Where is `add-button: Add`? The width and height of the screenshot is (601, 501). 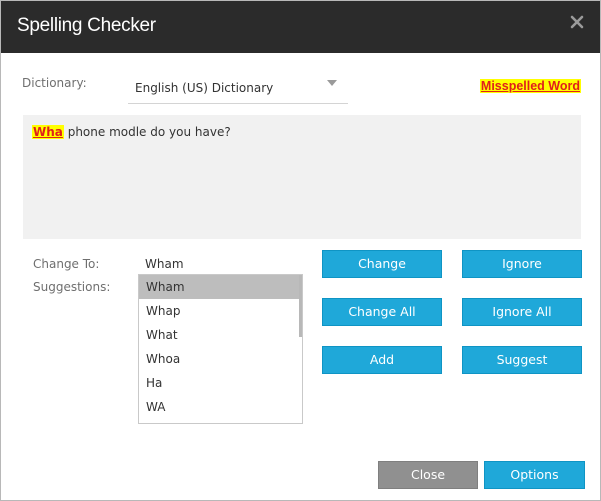 add-button: Add is located at coordinates (382, 360).